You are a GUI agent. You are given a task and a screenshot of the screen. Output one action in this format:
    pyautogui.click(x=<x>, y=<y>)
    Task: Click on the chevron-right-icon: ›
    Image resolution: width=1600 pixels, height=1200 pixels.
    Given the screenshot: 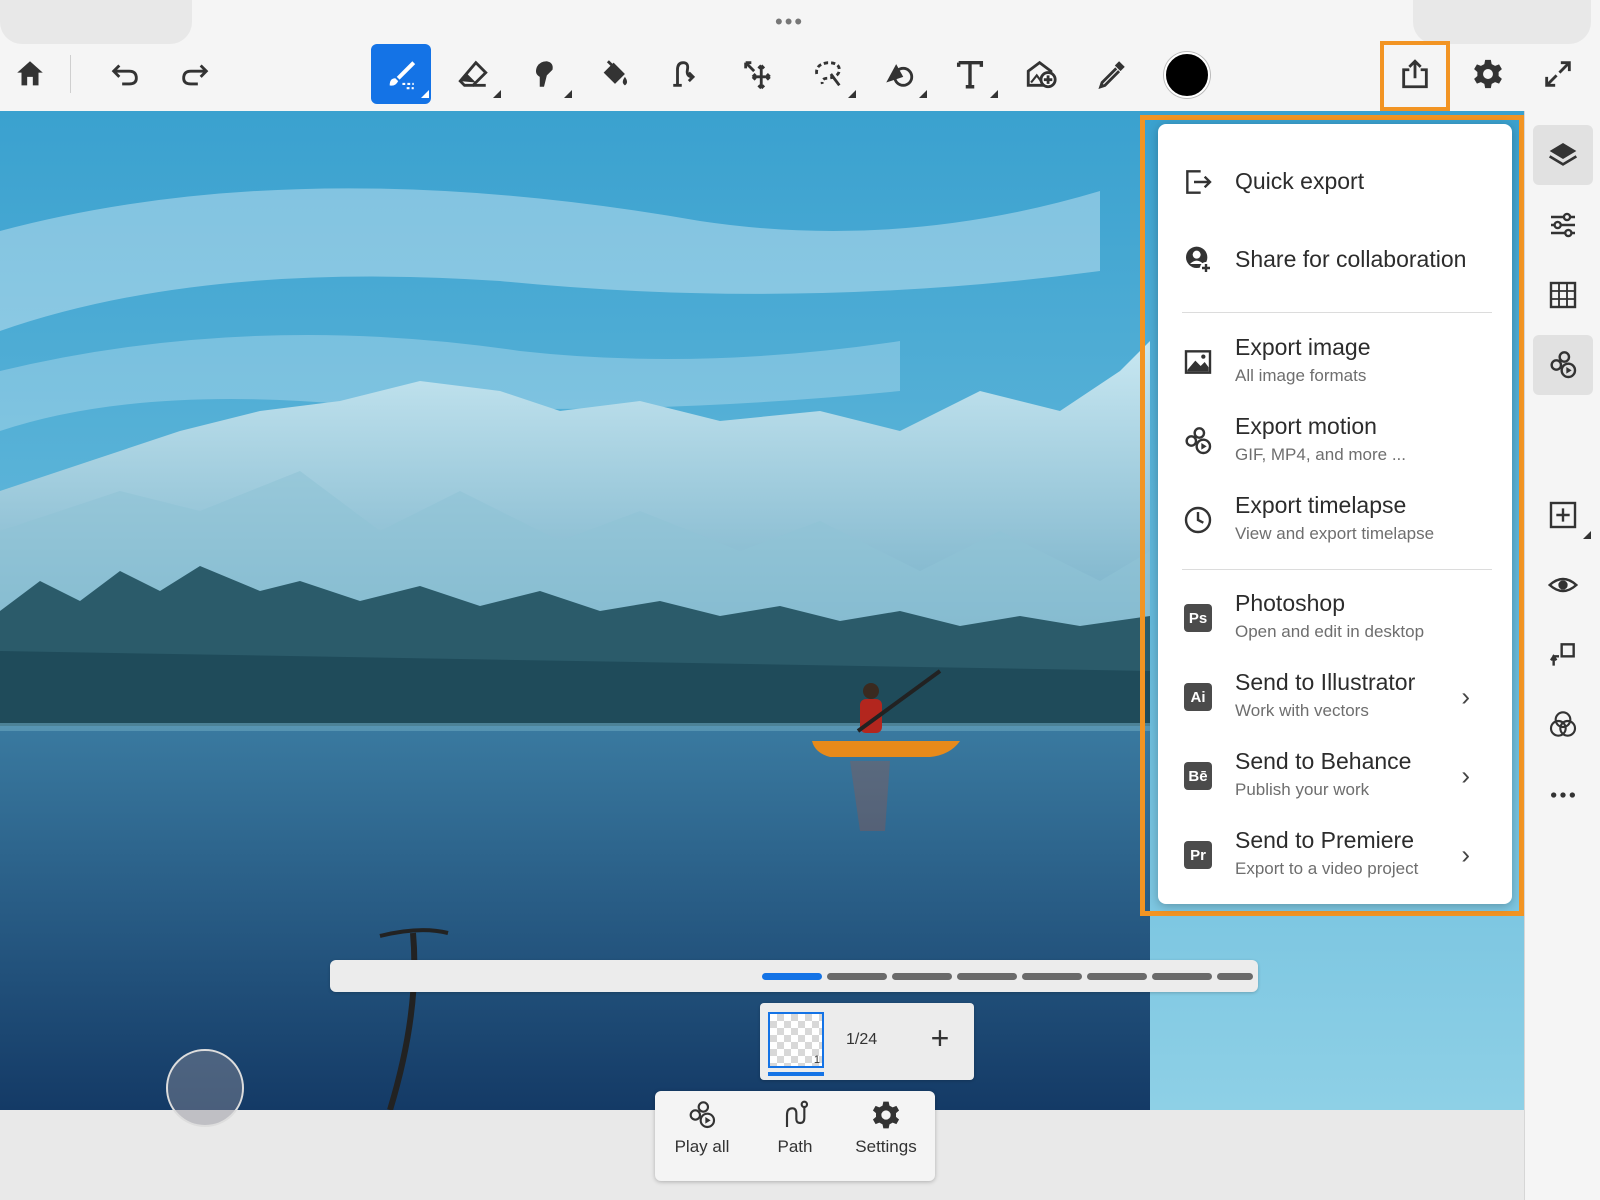 What is the action you would take?
    pyautogui.click(x=1465, y=854)
    